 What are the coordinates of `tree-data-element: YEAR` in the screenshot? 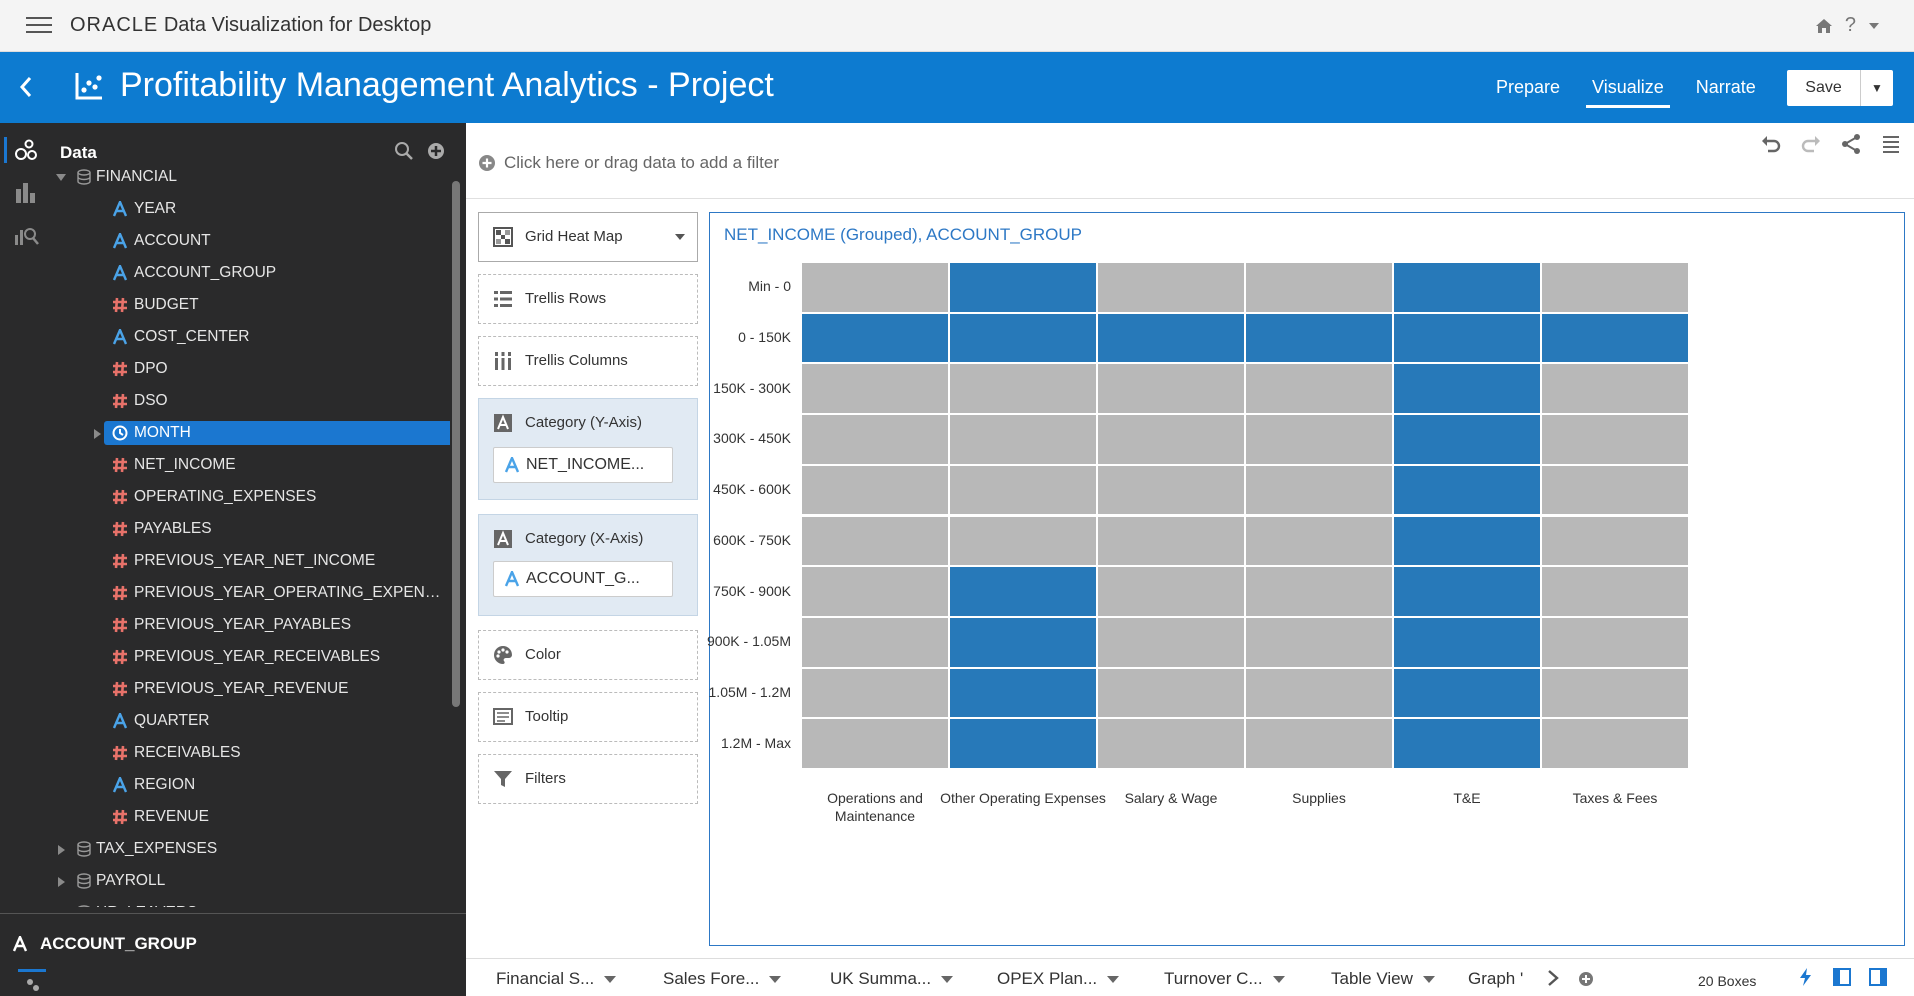 It's located at (247, 209).